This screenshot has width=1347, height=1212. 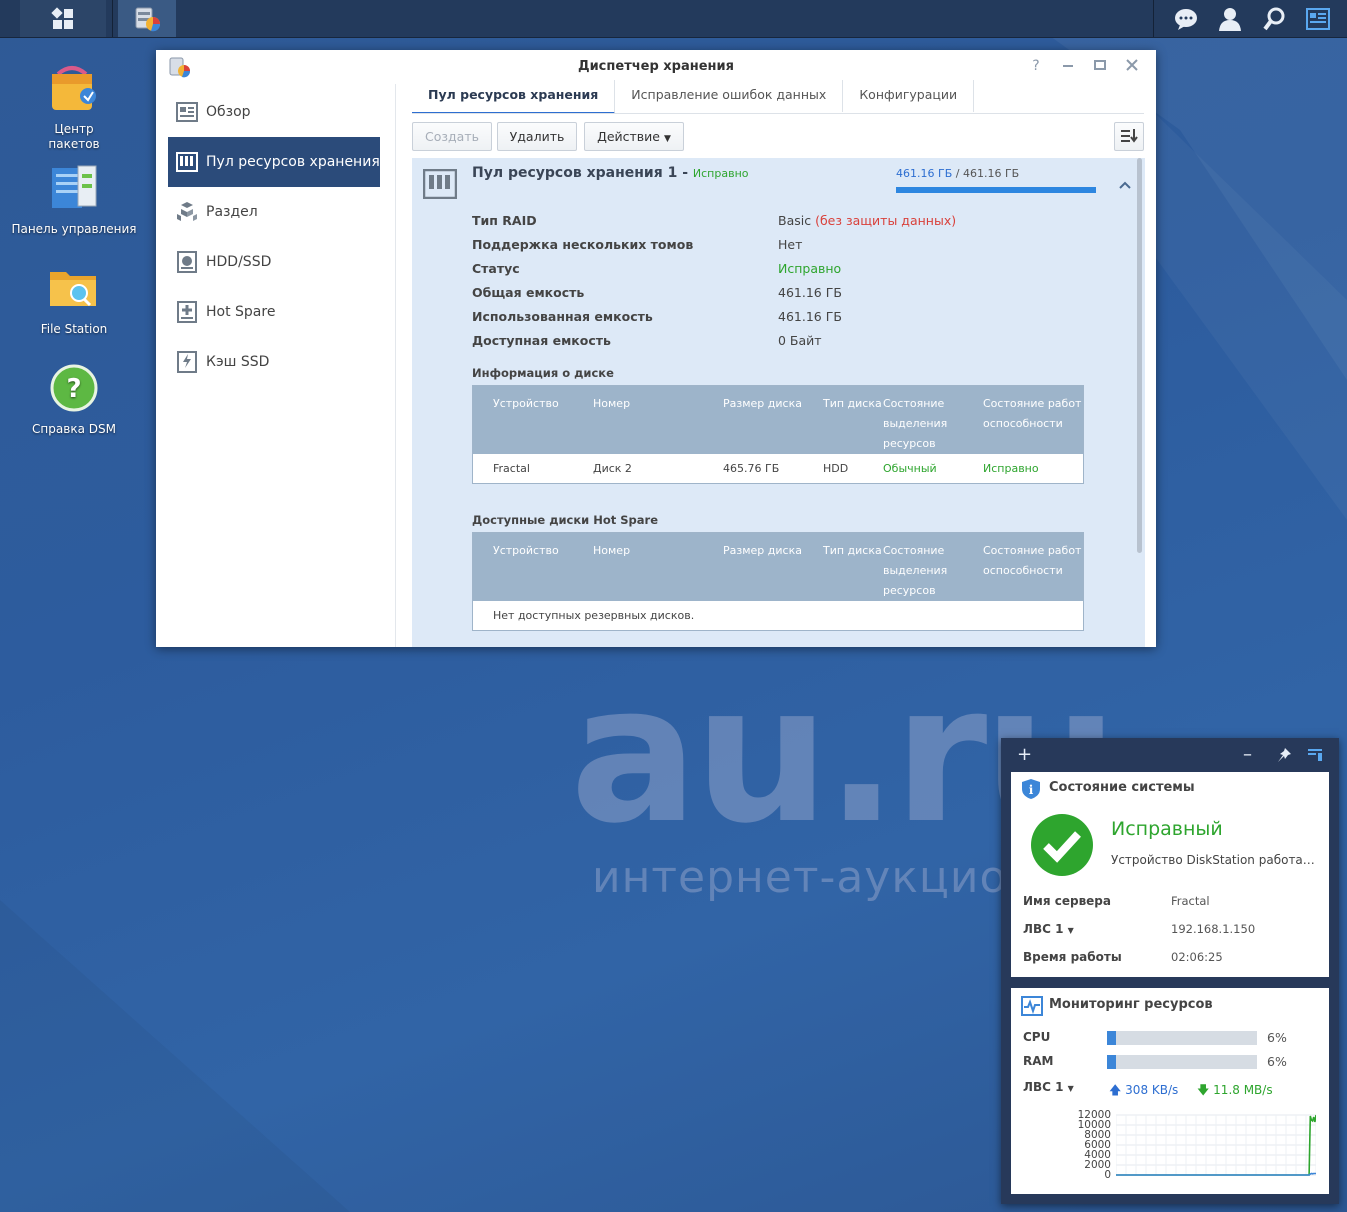 I want to click on pool-heading: Пул ресурсов хранения 1 - Исправно, so click(x=610, y=173).